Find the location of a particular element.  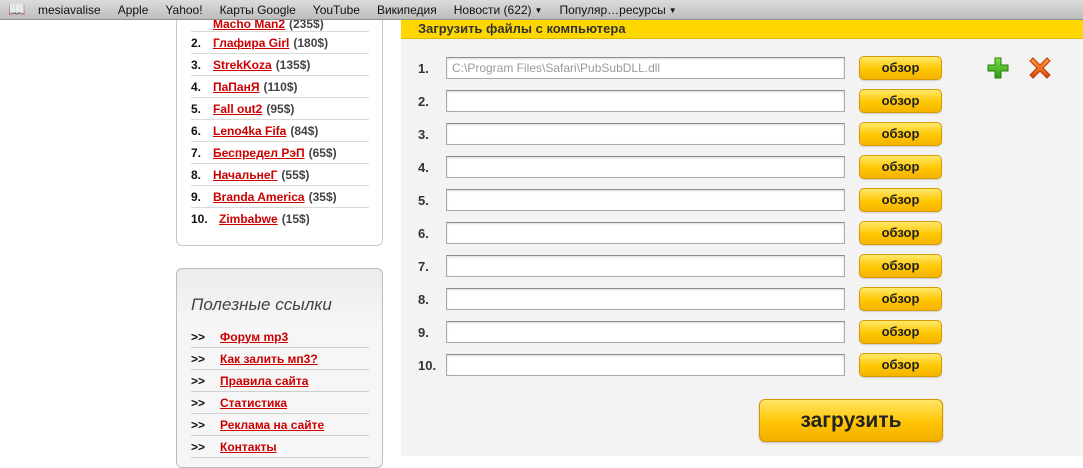

user-link: StrekKoza is located at coordinates (242, 65).